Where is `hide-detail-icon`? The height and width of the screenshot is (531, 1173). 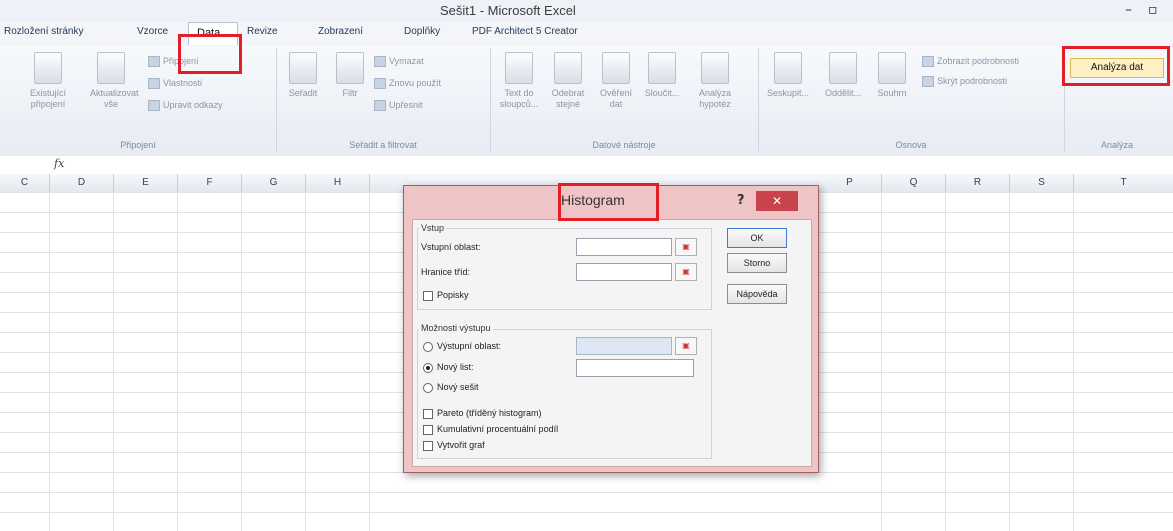
hide-detail-icon is located at coordinates (928, 82).